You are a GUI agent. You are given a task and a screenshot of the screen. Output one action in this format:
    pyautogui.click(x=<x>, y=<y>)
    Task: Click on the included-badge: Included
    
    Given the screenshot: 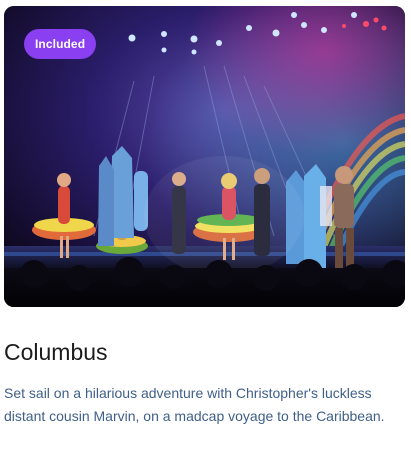 What is the action you would take?
    pyautogui.click(x=60, y=44)
    